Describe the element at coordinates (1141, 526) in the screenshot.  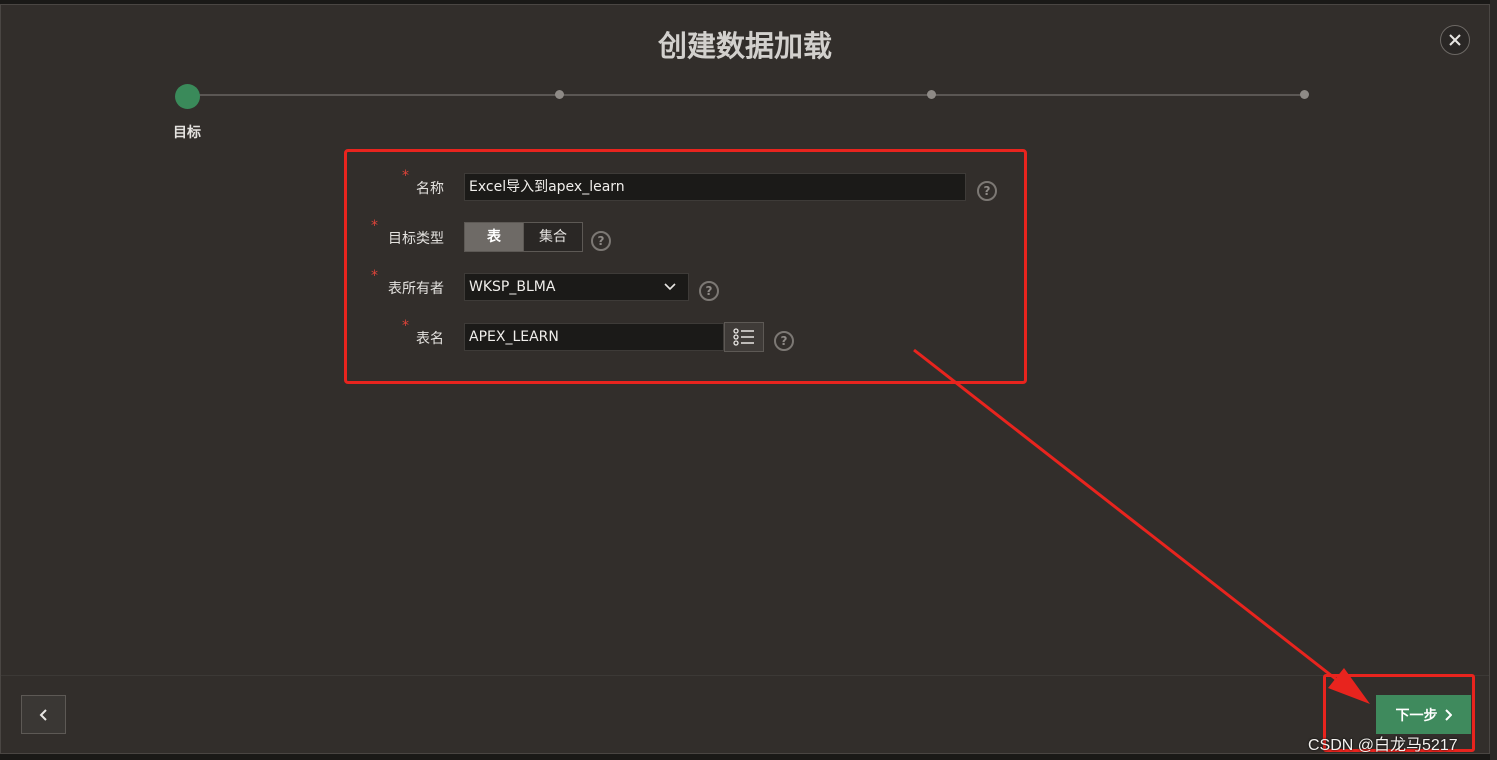
I see `annotation-arrow` at that location.